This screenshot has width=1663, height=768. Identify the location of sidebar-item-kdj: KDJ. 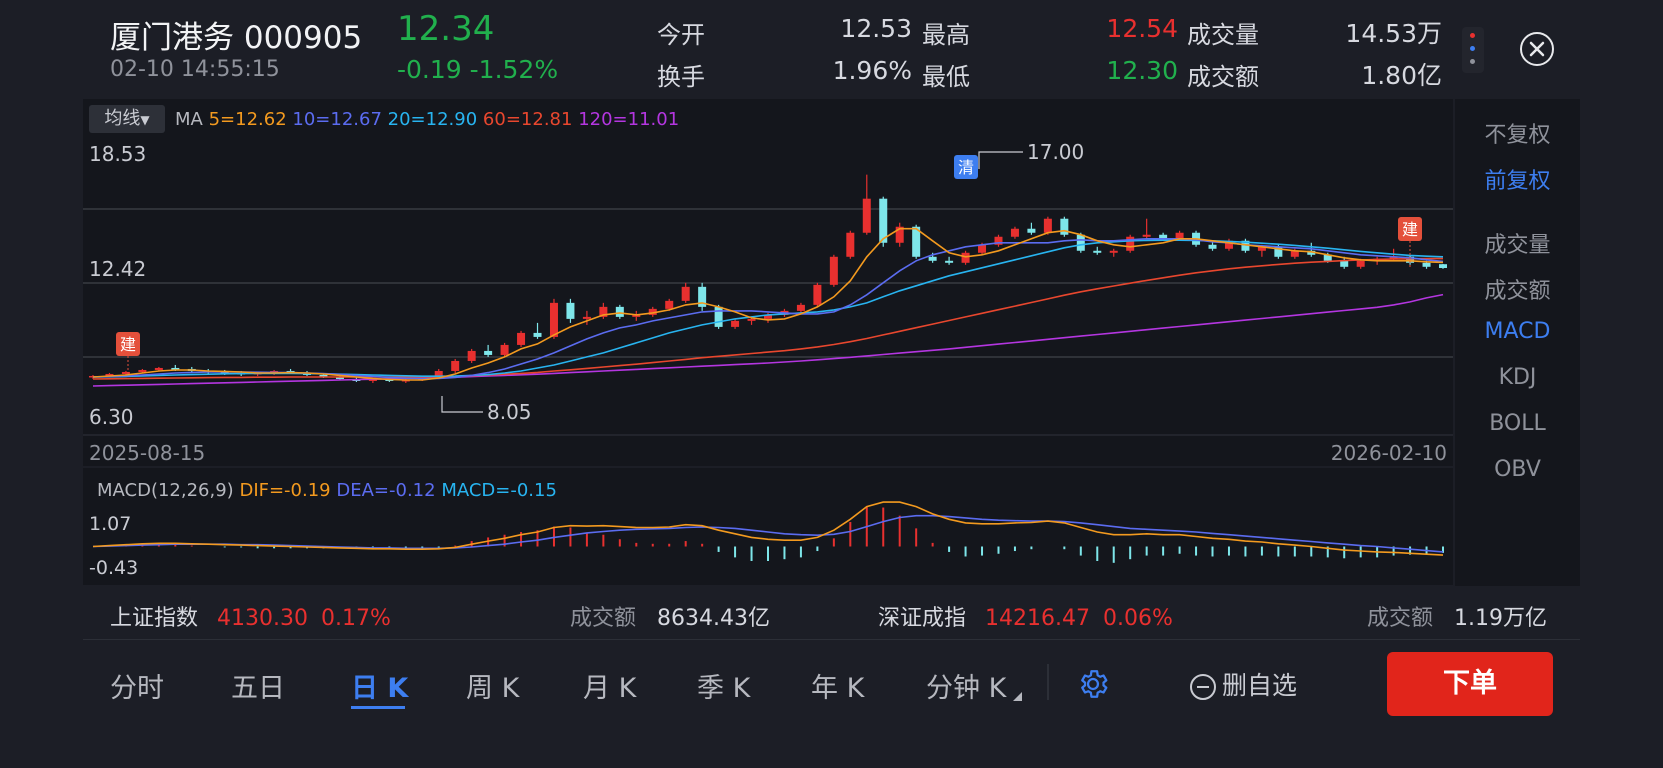
(1517, 377).